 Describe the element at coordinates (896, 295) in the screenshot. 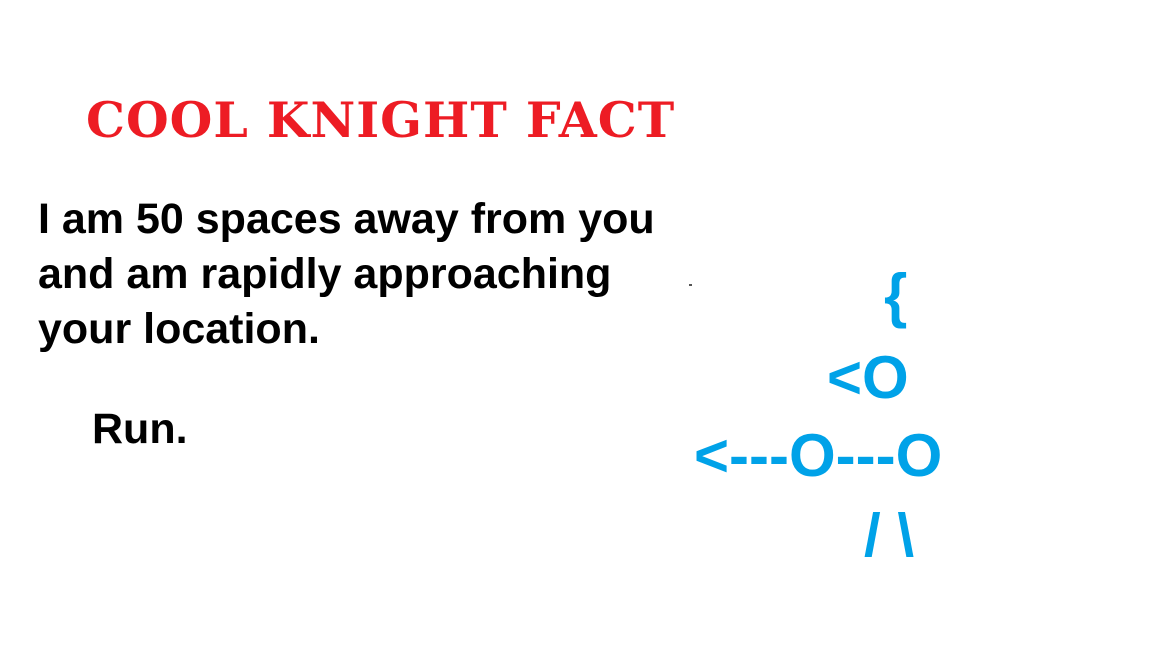

I see `knight-plume: {` at that location.